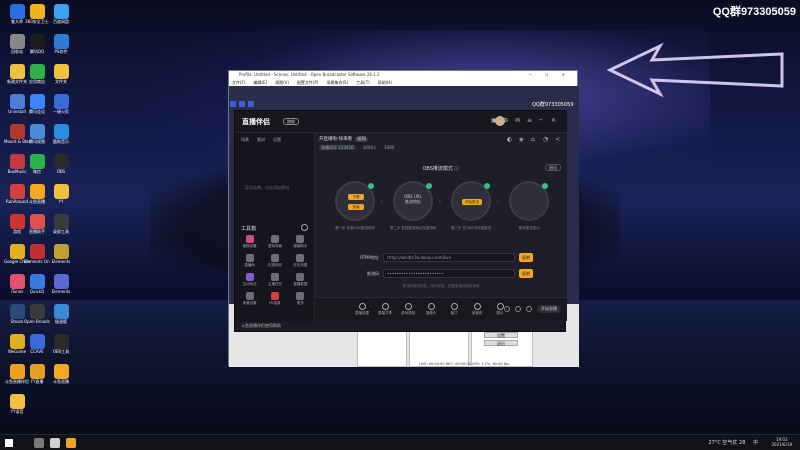  Describe the element at coordinates (260, 82) in the screenshot. I see `obs-menu-item: 编辑(E)` at that location.